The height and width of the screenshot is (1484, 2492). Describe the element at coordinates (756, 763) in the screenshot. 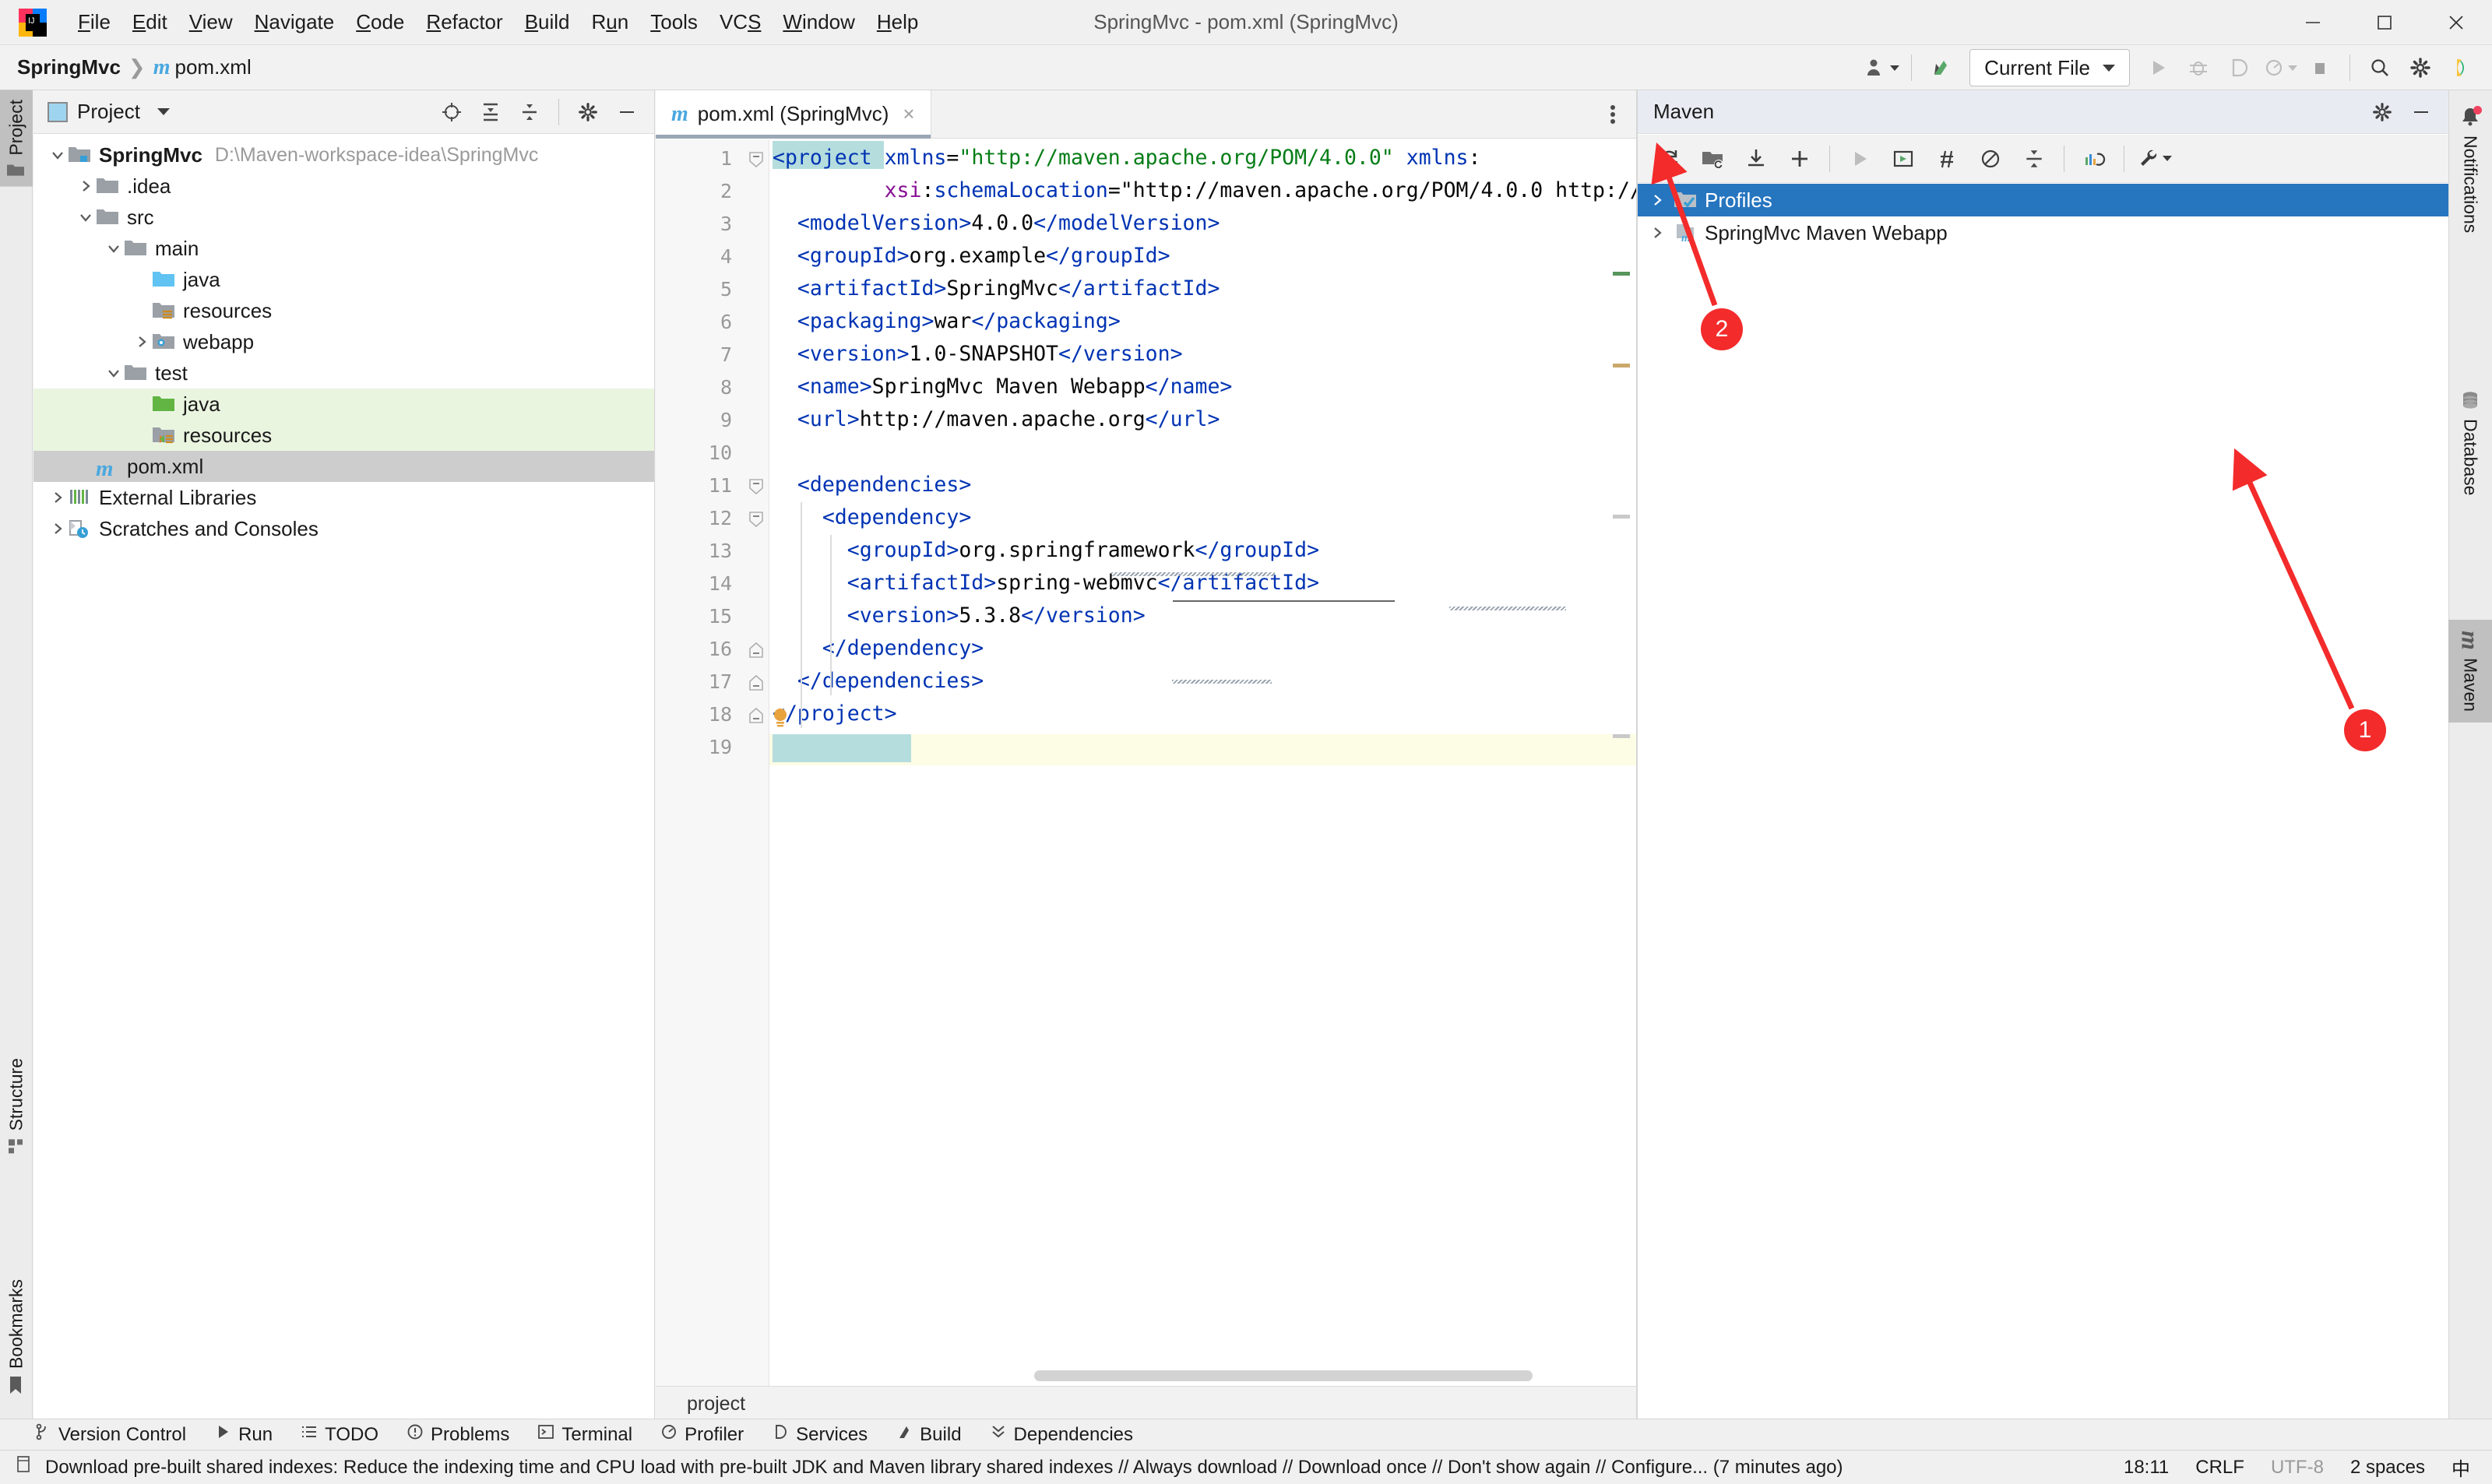

I see `fold-gutter` at that location.